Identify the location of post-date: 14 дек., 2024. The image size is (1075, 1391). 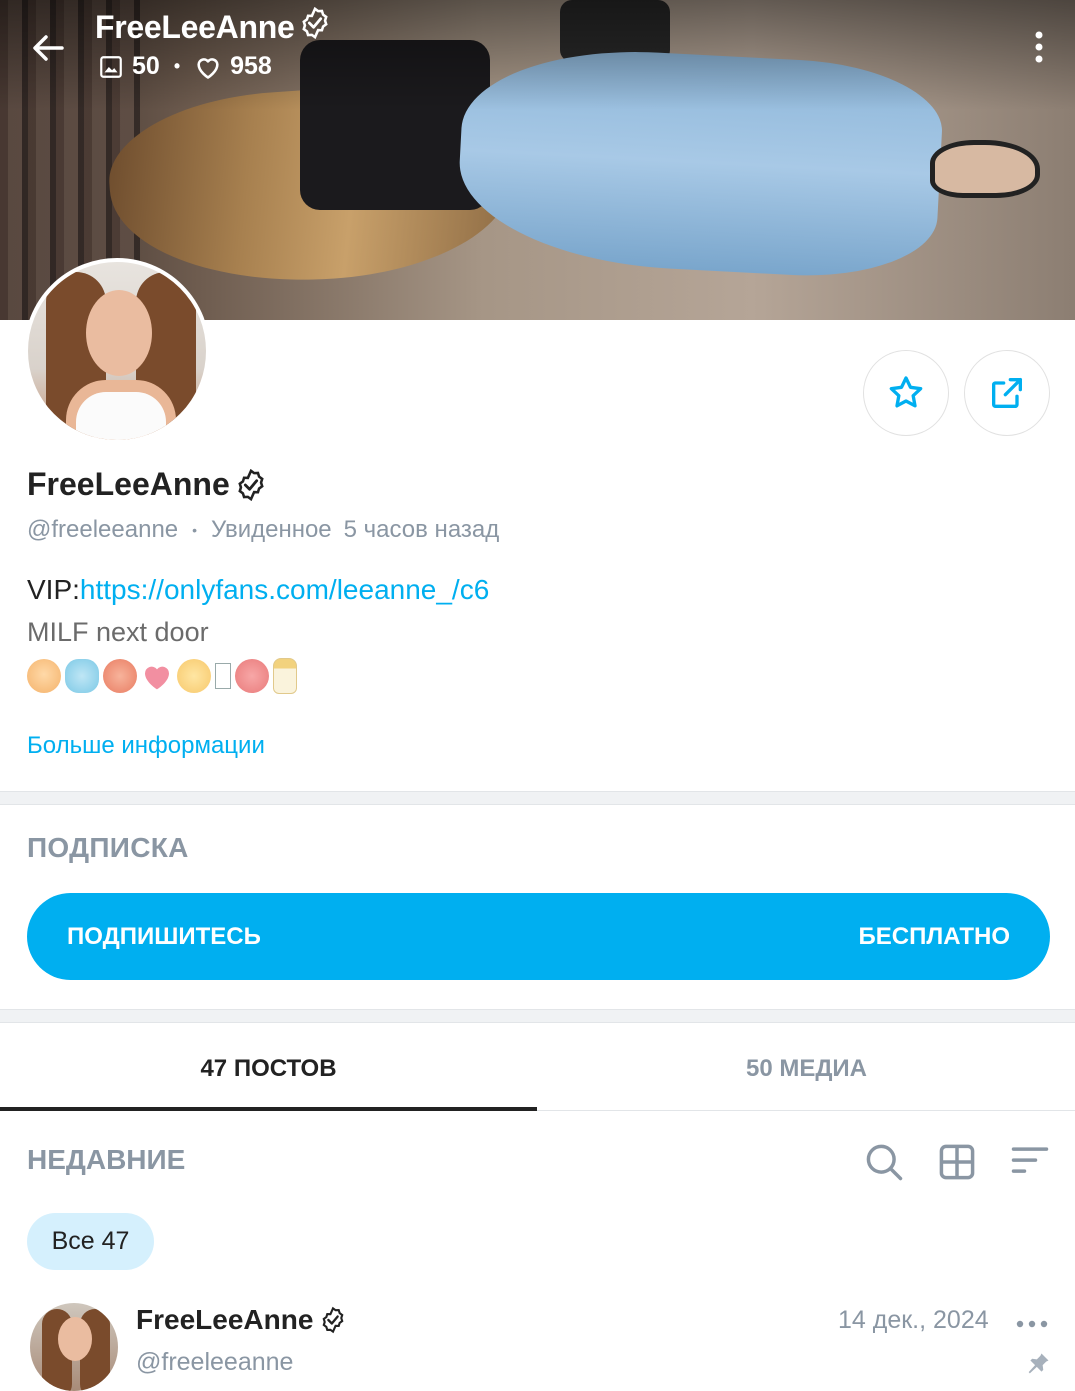
(913, 1320).